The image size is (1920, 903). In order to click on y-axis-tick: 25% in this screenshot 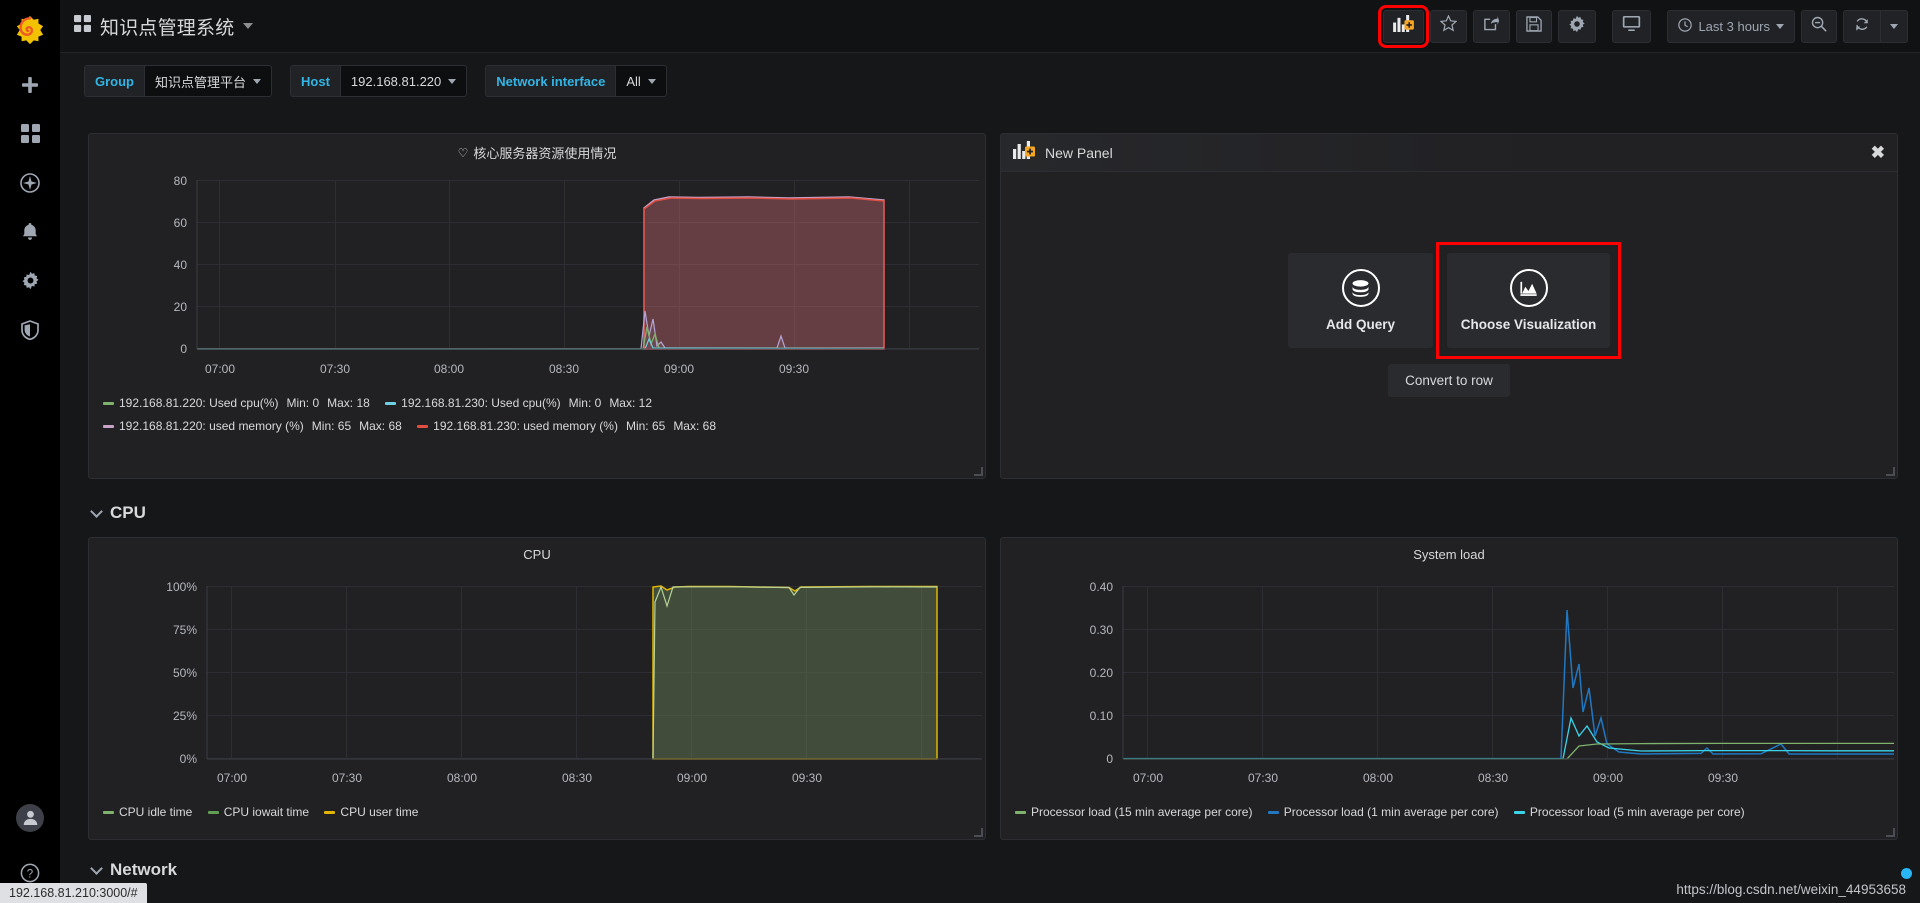, I will do `click(184, 716)`.